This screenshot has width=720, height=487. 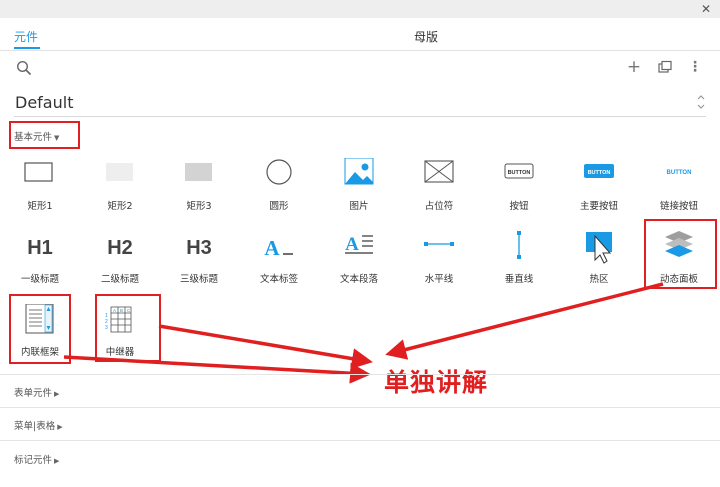 I want to click on section-menu-table-label: 菜单|表格, so click(x=35, y=426).